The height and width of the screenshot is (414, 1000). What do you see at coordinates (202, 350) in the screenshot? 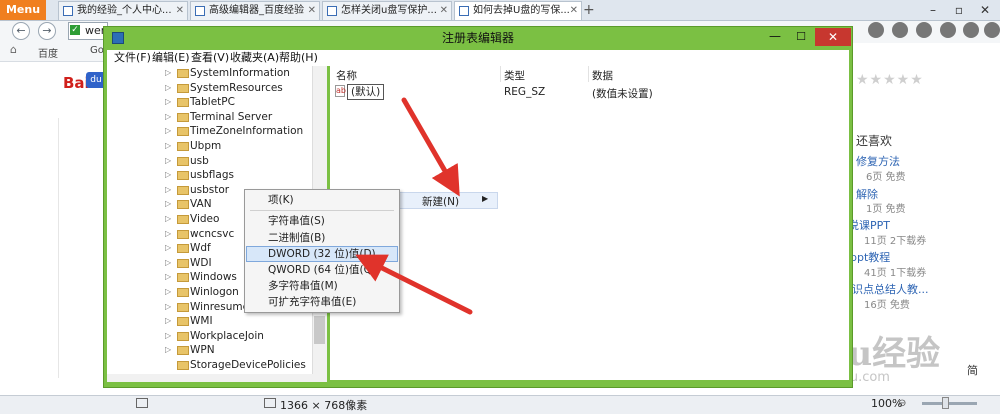
I see `tree-node-label: WPN` at bounding box center [202, 350].